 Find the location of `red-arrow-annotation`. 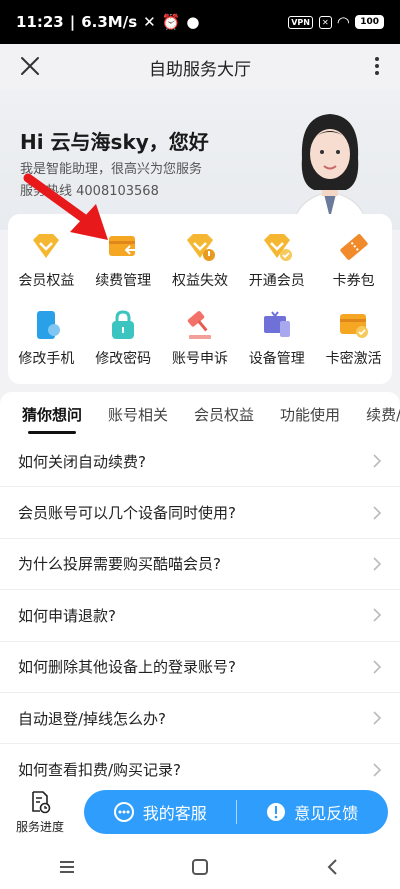

red-arrow-annotation is located at coordinates (65, 206).